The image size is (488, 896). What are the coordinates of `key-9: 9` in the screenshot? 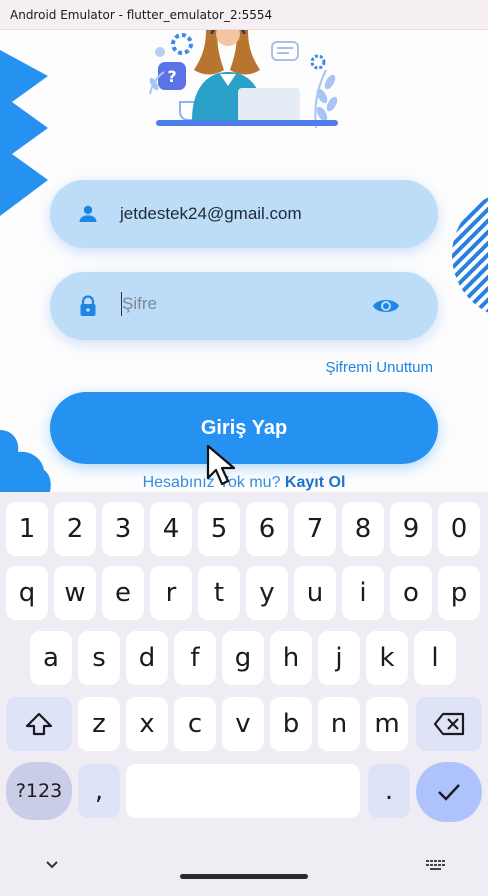 It's located at (411, 529).